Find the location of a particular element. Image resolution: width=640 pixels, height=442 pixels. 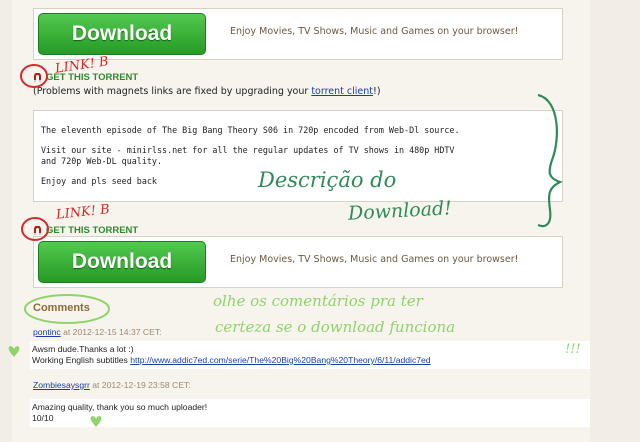

get-torrent-link-top: GET THIS TORRENT is located at coordinates (85, 77).